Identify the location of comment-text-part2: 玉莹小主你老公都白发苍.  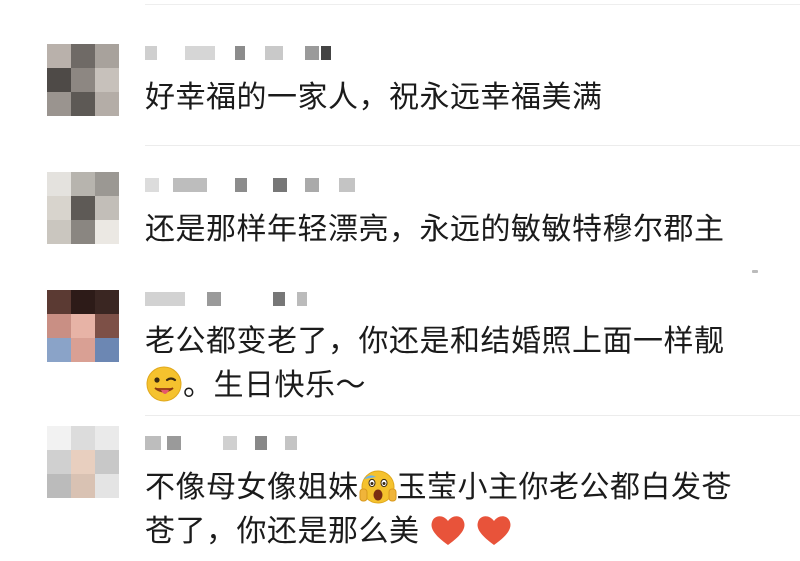
(564, 487).